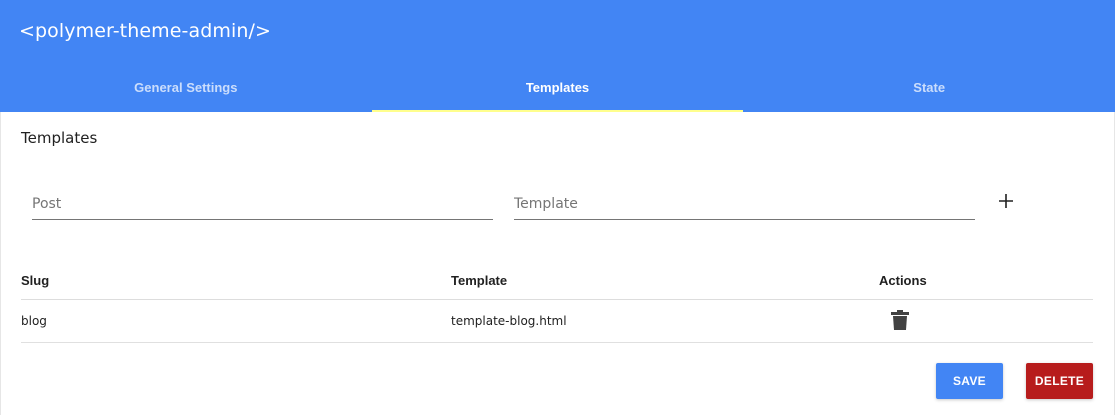  Describe the element at coordinates (969, 381) in the screenshot. I see `save-button: SAVE` at that location.